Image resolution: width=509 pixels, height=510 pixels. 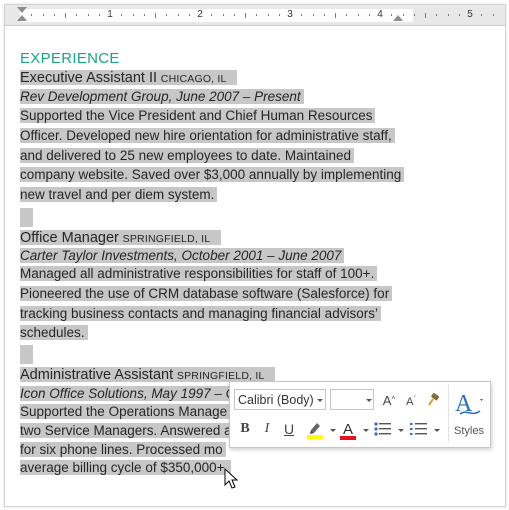 I want to click on font-name-dropdown: Calibri (Body), so click(x=280, y=399).